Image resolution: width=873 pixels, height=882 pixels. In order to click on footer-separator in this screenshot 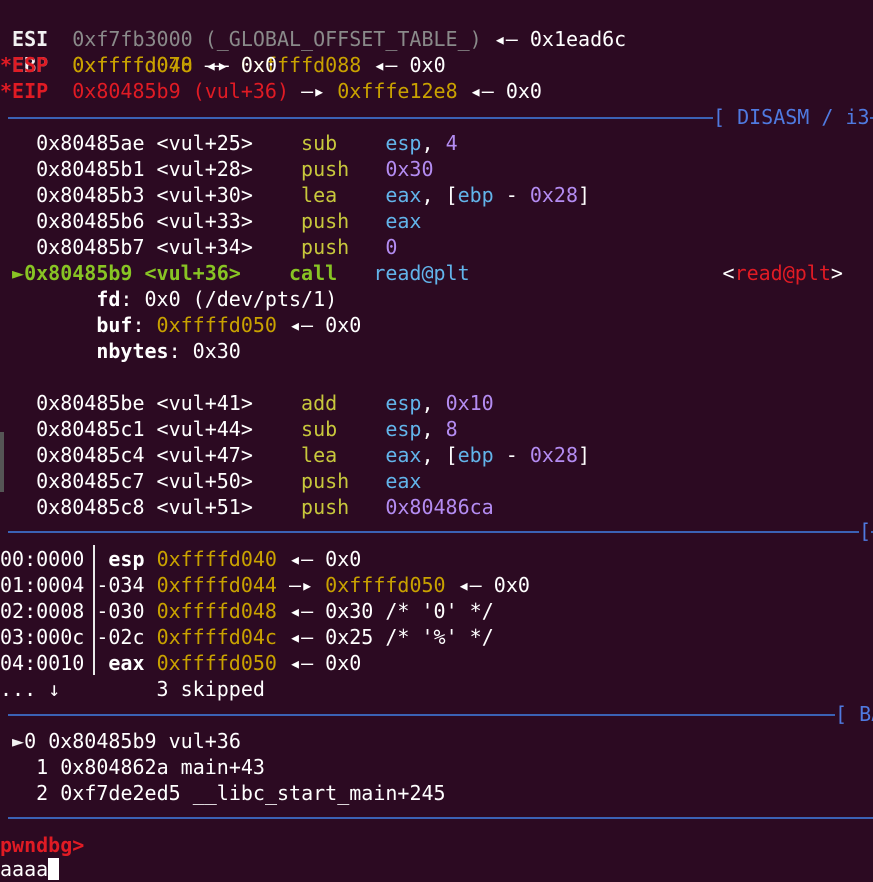, I will do `click(440, 818)`.